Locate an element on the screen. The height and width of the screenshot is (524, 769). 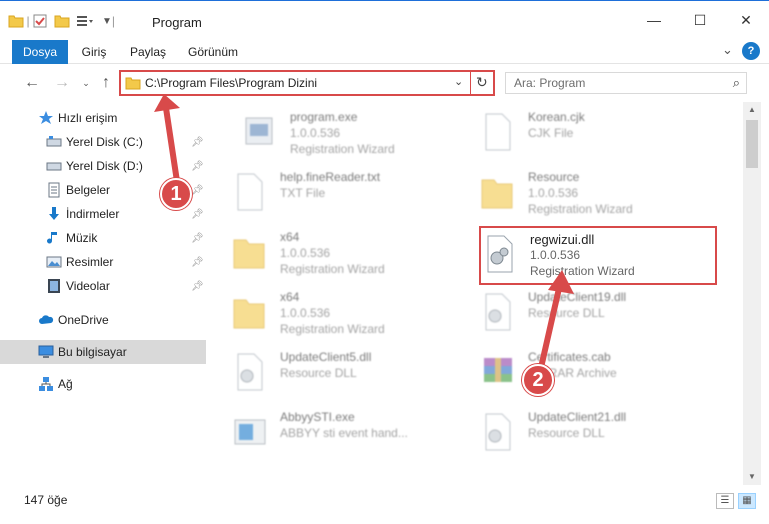
scroll-thumb is located at coordinates (752, 144).